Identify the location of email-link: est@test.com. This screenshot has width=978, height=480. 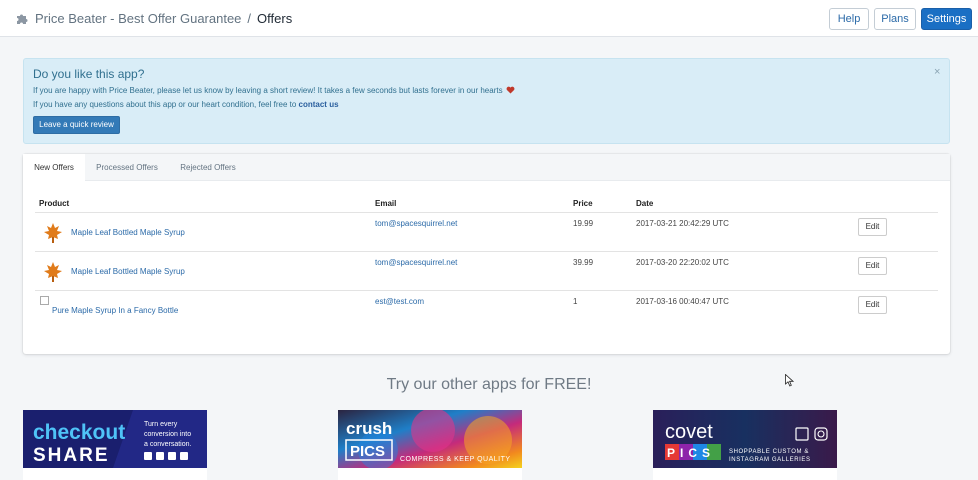
(399, 301).